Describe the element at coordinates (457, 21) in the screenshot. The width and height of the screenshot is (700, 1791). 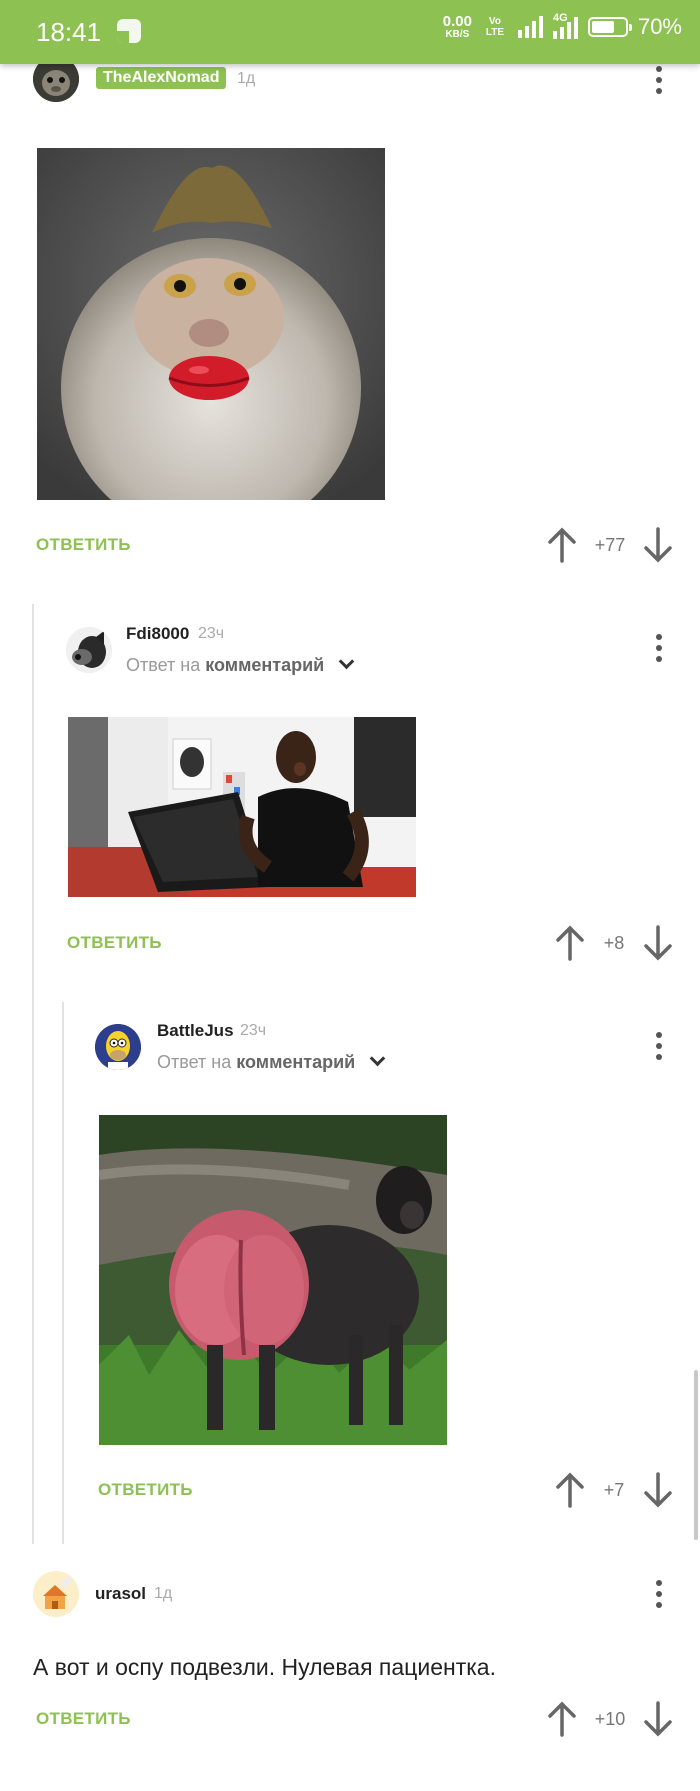
I see `network-speed-value: 0.00` at that location.